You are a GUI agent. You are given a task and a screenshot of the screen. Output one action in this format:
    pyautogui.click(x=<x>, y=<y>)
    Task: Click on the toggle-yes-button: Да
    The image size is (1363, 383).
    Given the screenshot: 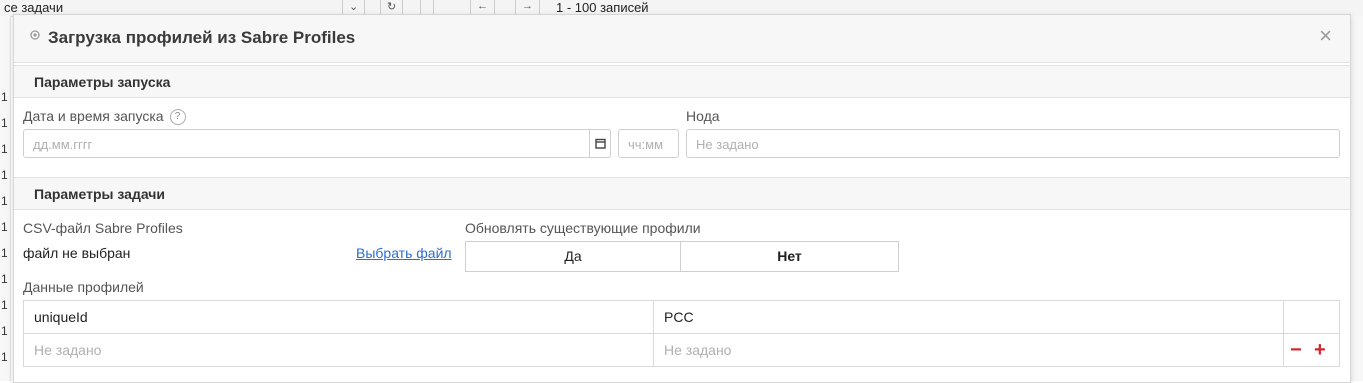 What is the action you would take?
    pyautogui.click(x=573, y=256)
    